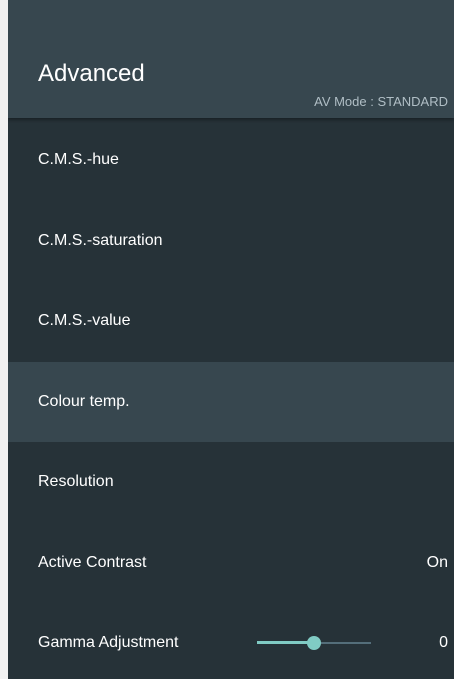 The image size is (454, 679). I want to click on menu-item-cms-value: C.M.S.-value, so click(231, 321).